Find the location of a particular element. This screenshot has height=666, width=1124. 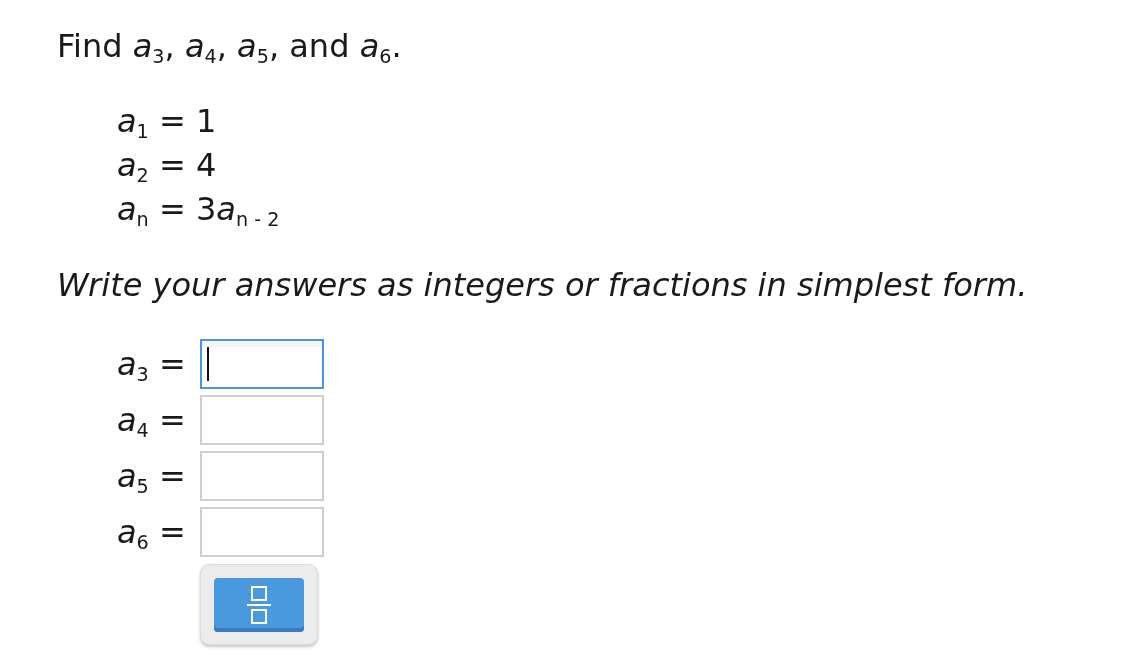

answer-label: a$_{4}$ = is located at coordinates (152, 420).